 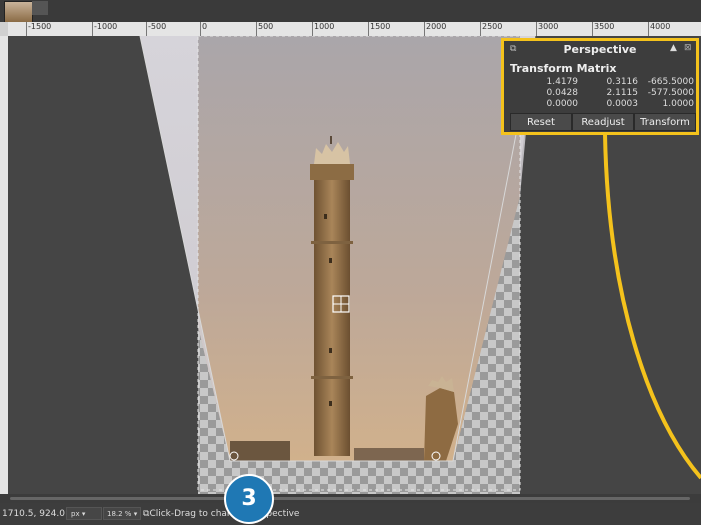 I want to click on step-badge: 3, so click(x=249, y=499).